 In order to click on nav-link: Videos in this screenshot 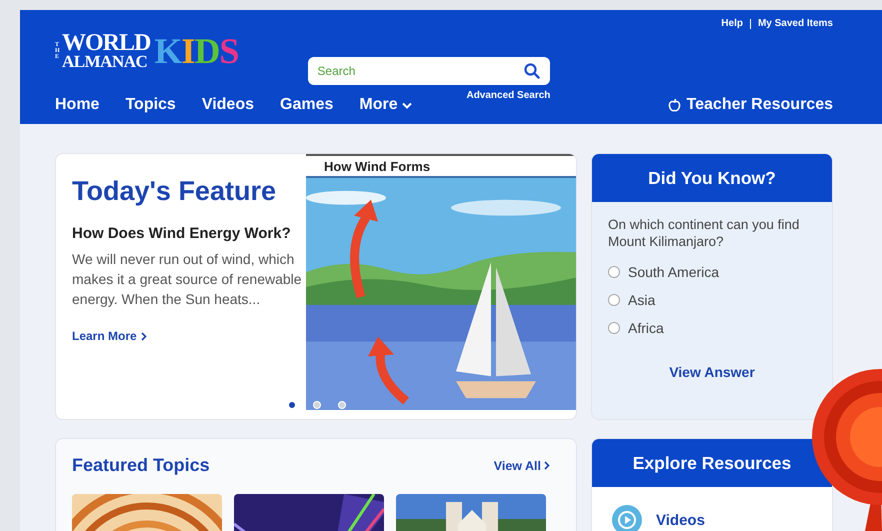, I will do `click(228, 105)`.